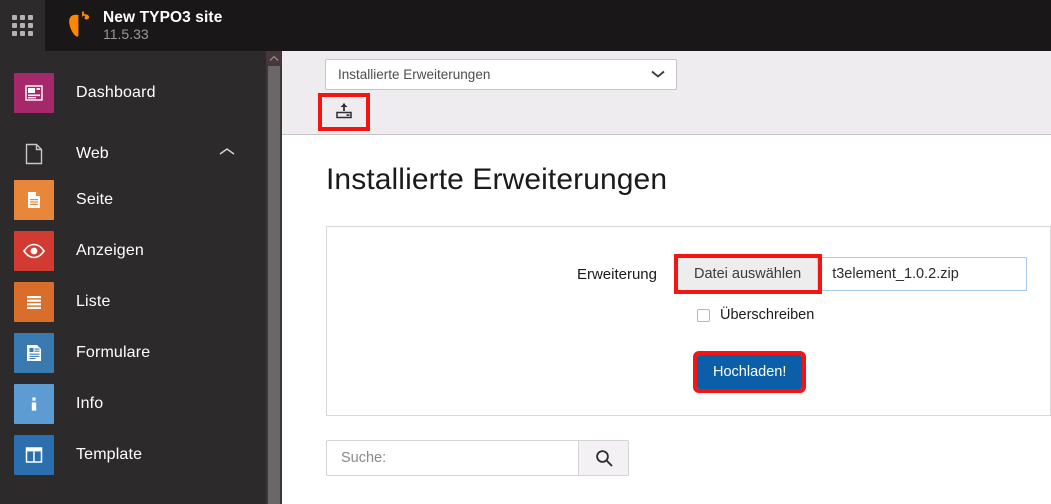 This screenshot has height=504, width=1051. What do you see at coordinates (525, 25) in the screenshot?
I see `top-bar: New TYPO3 site 11.5.33` at bounding box center [525, 25].